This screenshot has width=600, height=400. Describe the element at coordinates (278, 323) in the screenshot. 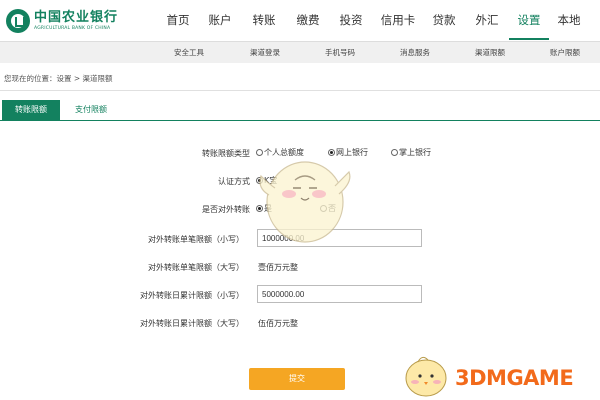

I see `daily-limit-big-value: 伍佰万元整` at that location.